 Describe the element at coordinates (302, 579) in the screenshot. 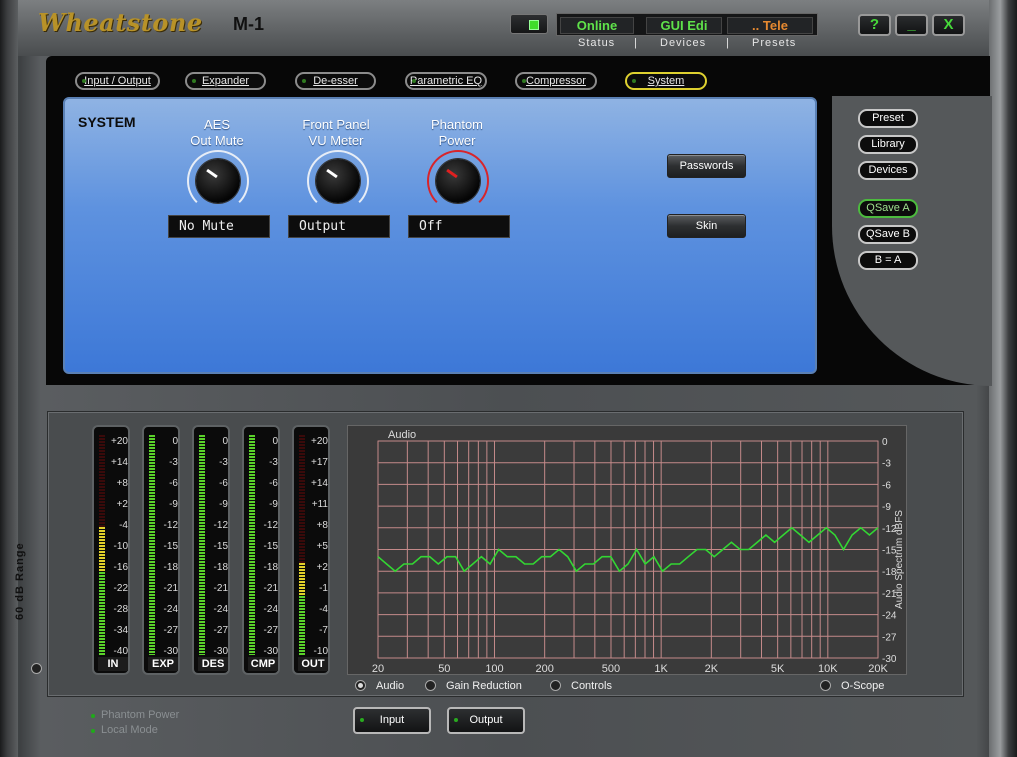

I see `meter-yellow-zone` at that location.